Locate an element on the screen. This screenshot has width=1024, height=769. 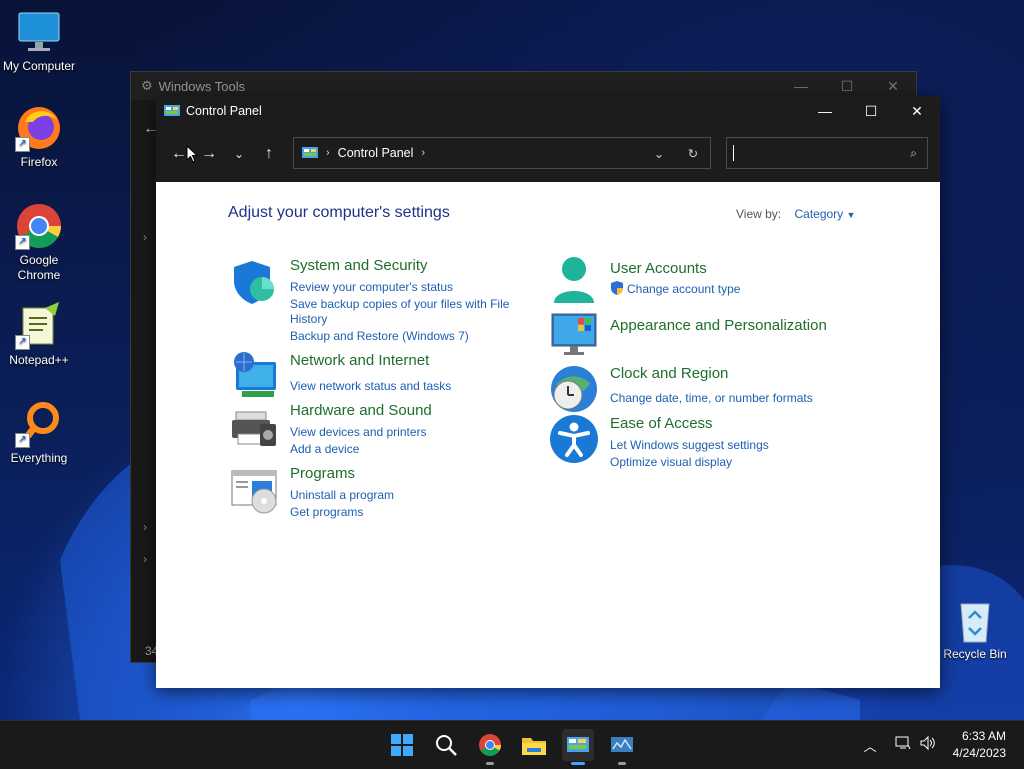
volume-icon is located at coordinates (928, 745).